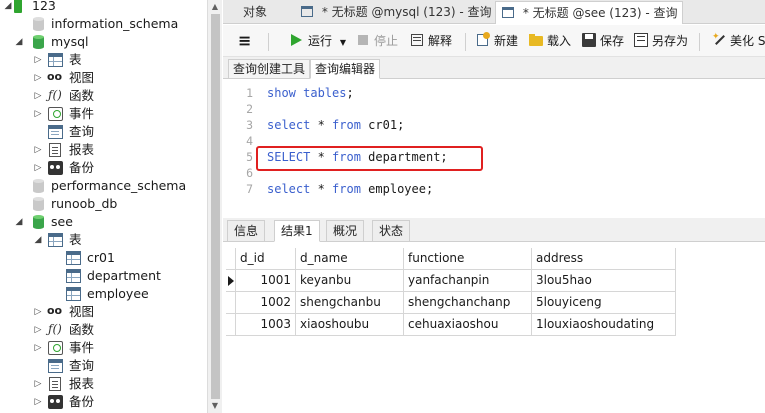 The image size is (765, 413). I want to click on table-cell: shengchanbu, so click(350, 303).